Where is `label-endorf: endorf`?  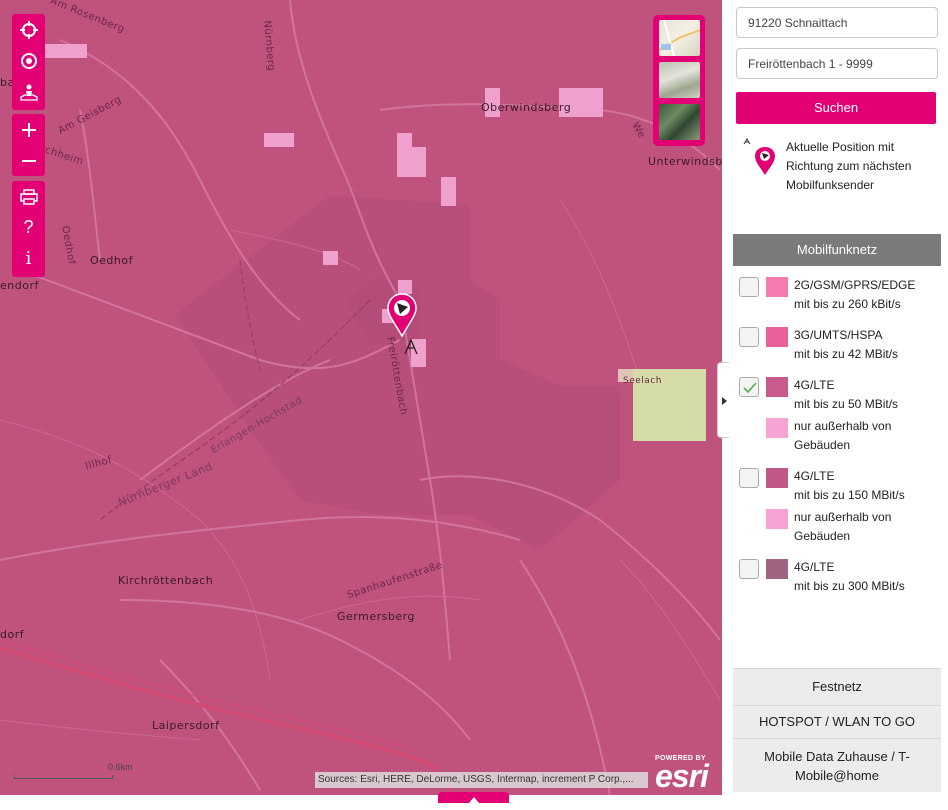
label-endorf: endorf is located at coordinates (19, 285).